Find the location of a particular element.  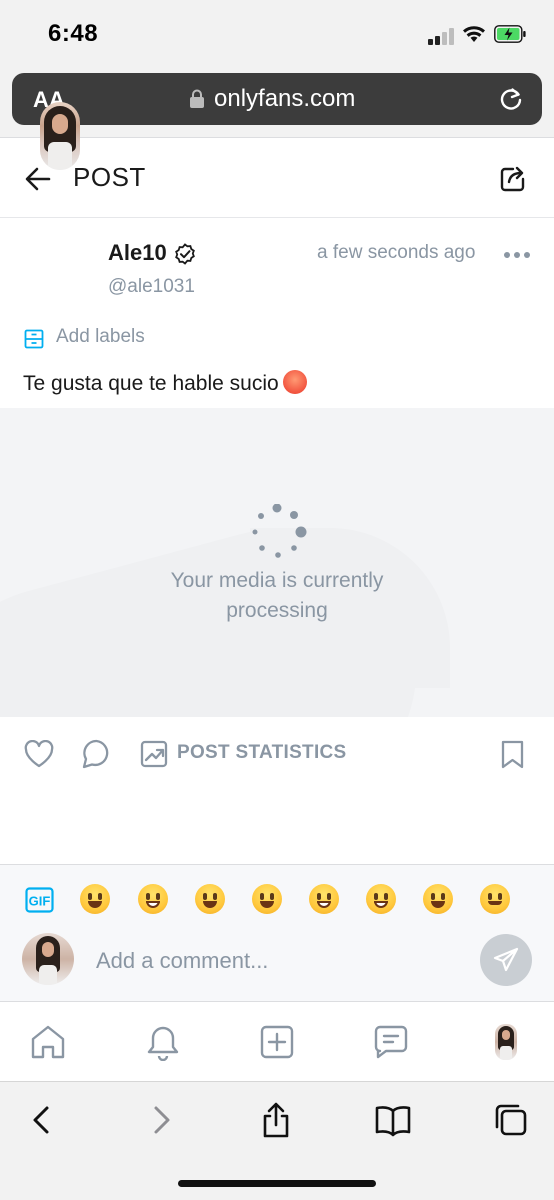

grinning-face-emoji-icon is located at coordinates (95, 899).